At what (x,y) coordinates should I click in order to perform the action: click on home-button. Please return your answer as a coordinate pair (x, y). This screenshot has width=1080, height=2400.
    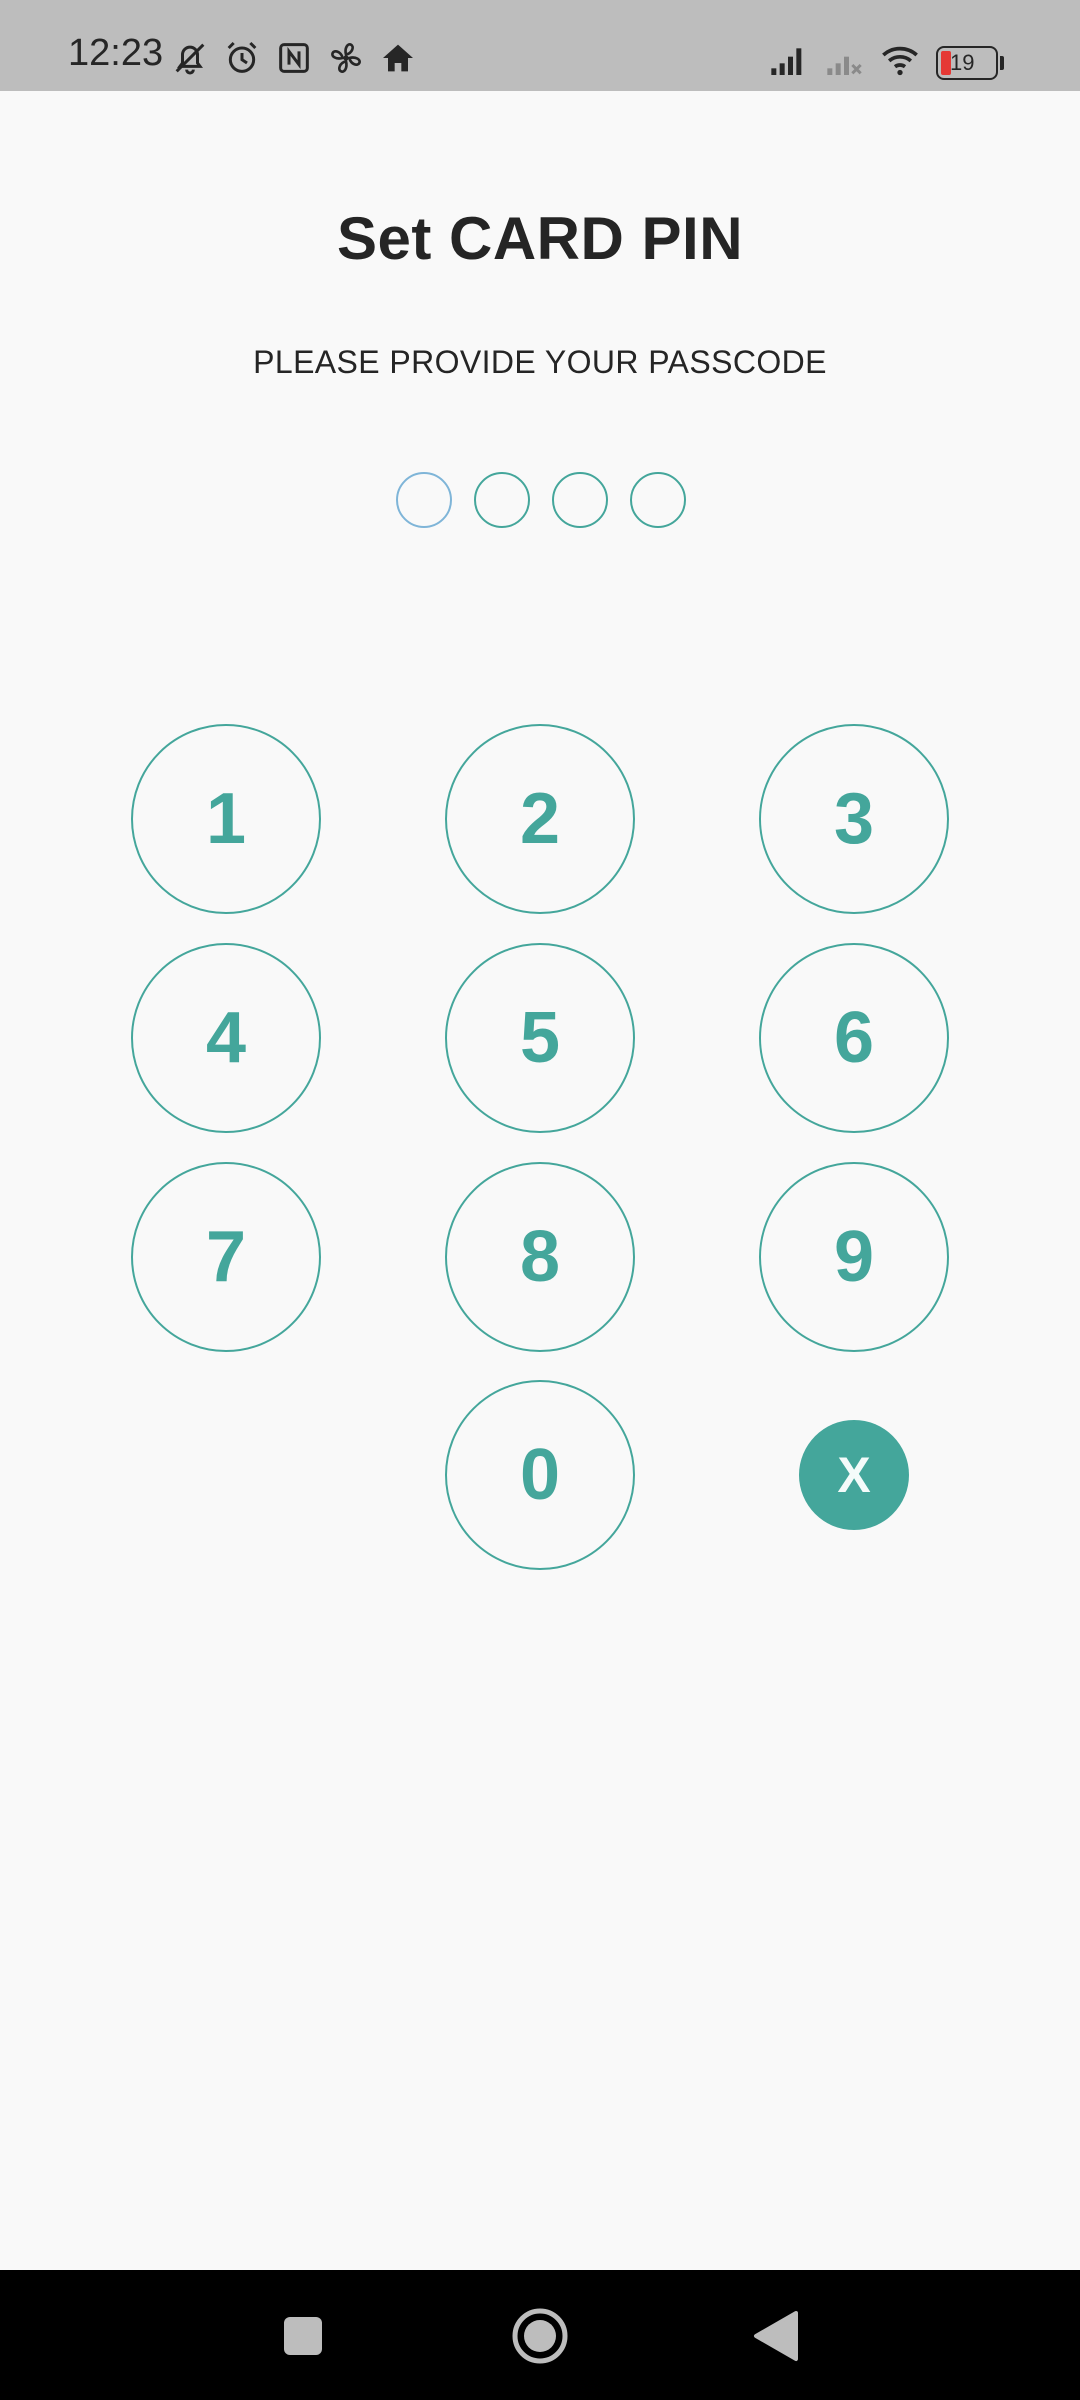
    Looking at the image, I should click on (540, 2336).